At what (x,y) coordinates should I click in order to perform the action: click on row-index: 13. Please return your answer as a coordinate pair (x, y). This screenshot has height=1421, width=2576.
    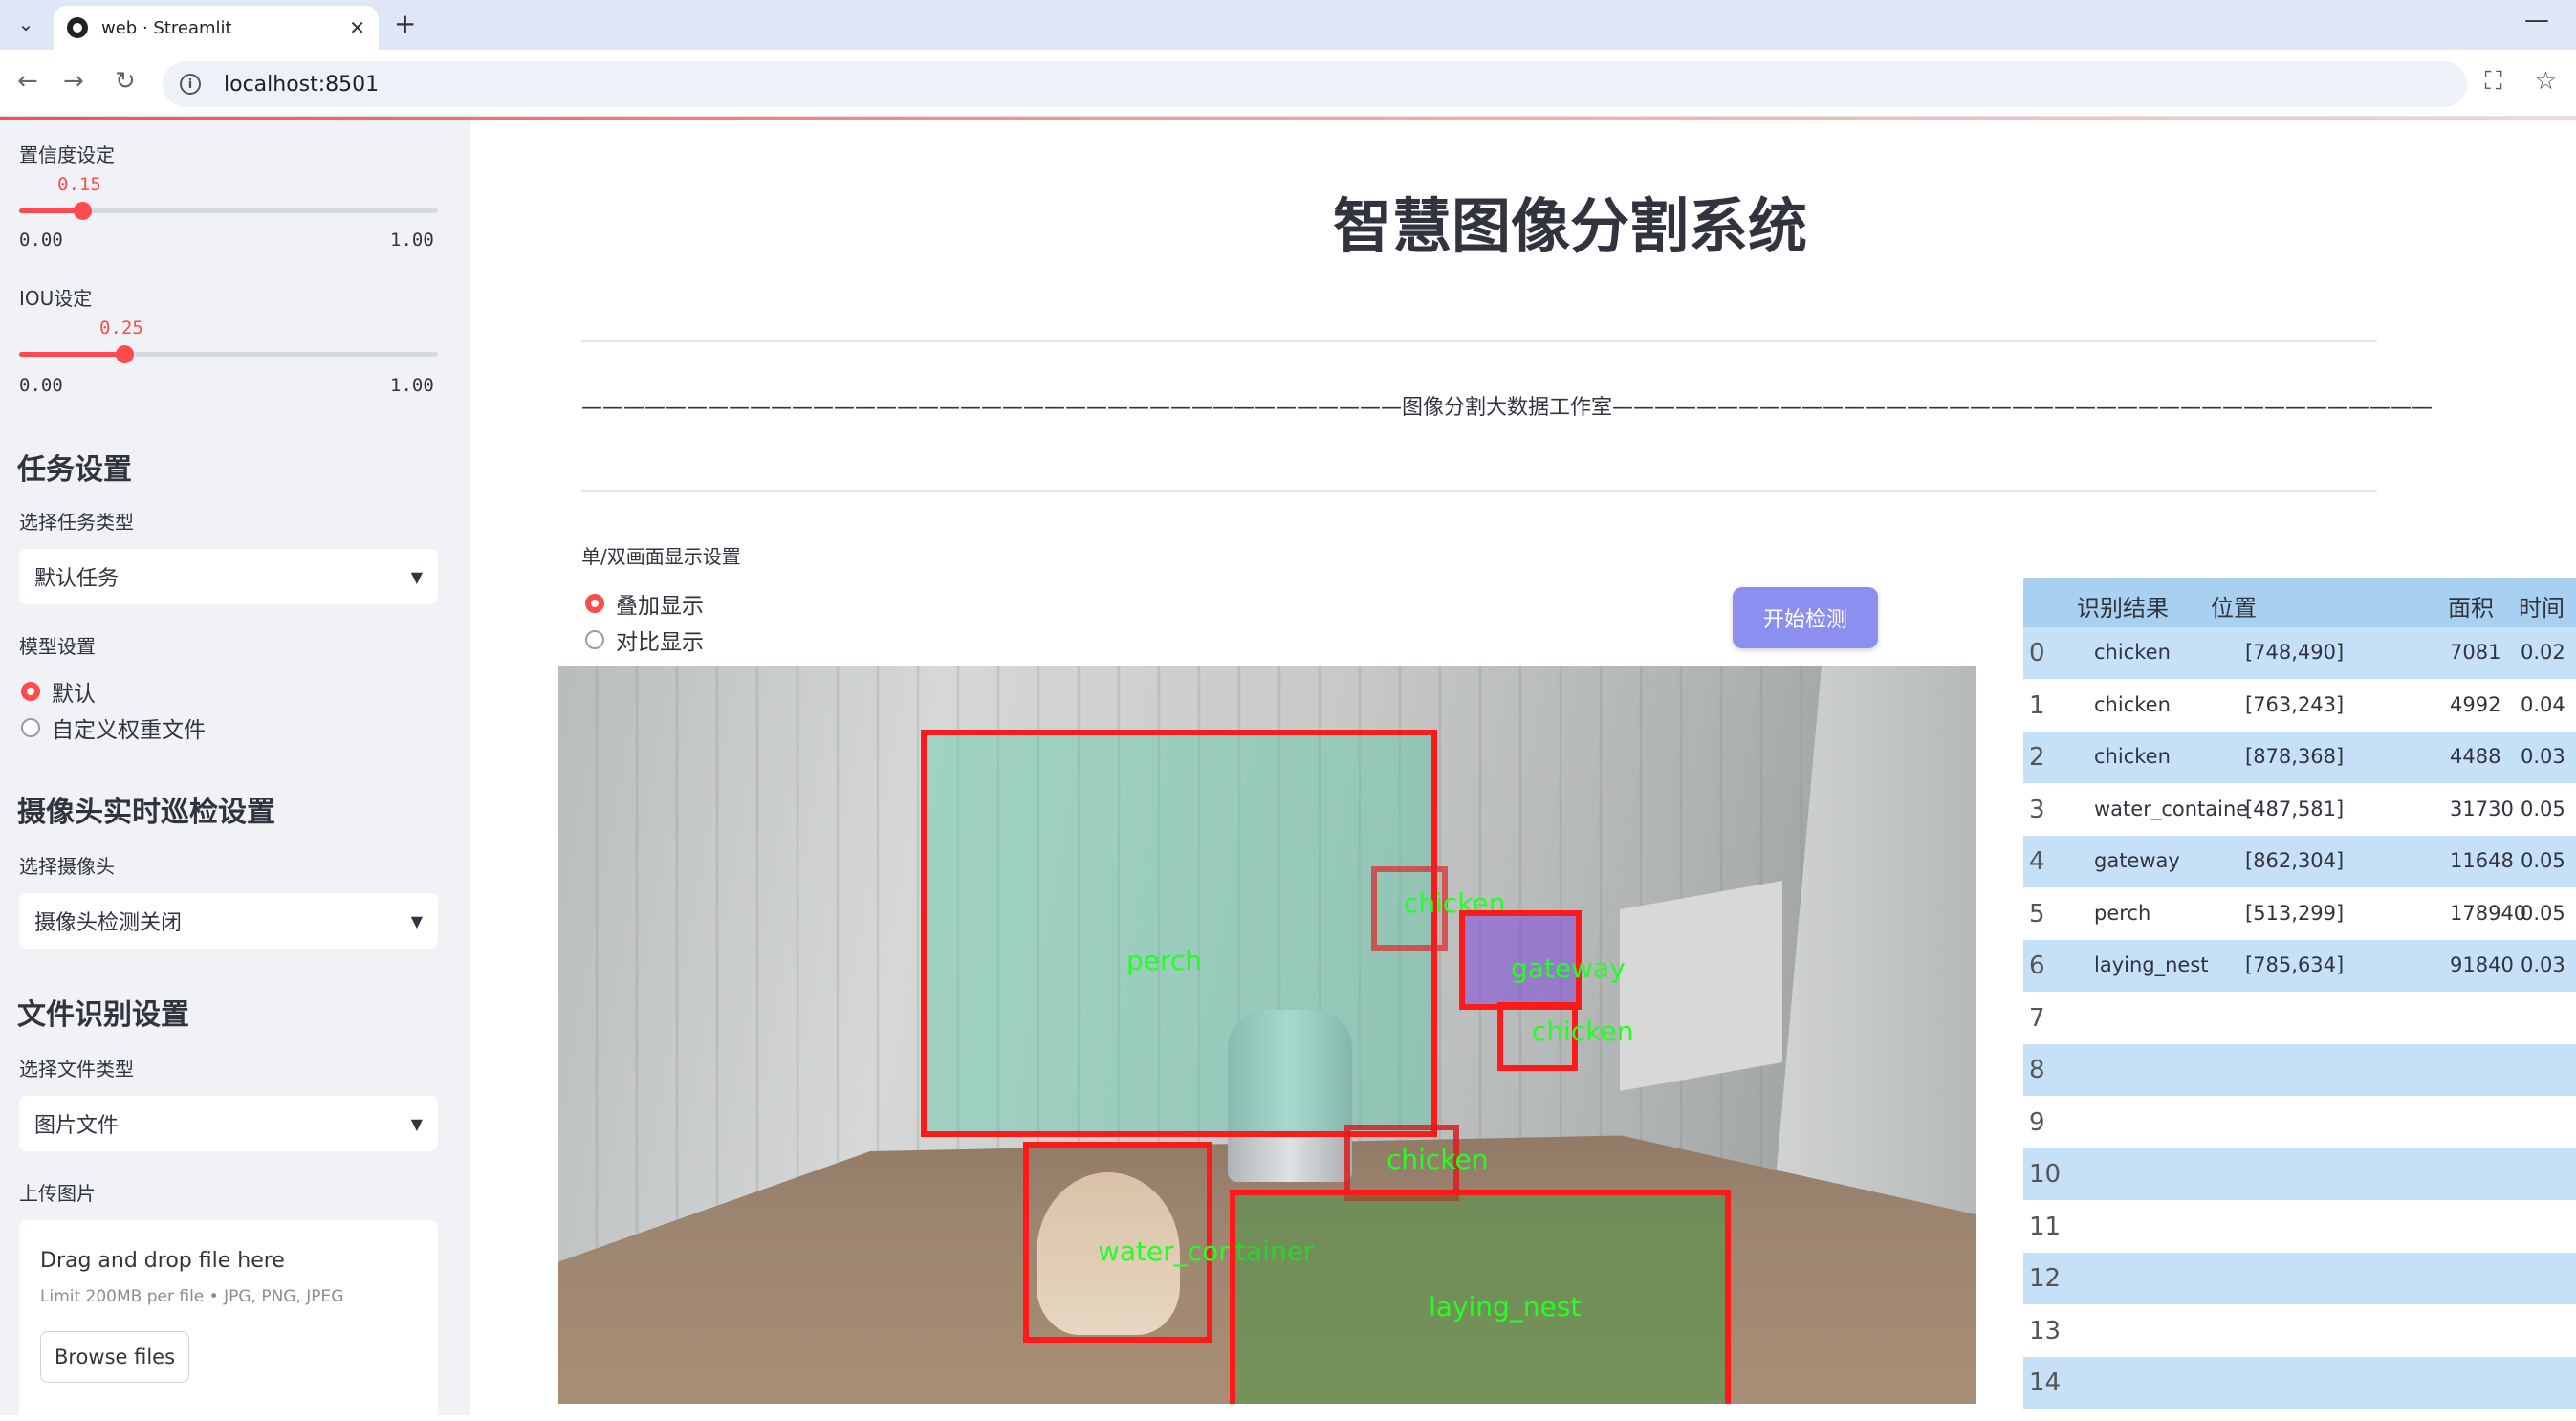
    Looking at the image, I should click on (2045, 1330).